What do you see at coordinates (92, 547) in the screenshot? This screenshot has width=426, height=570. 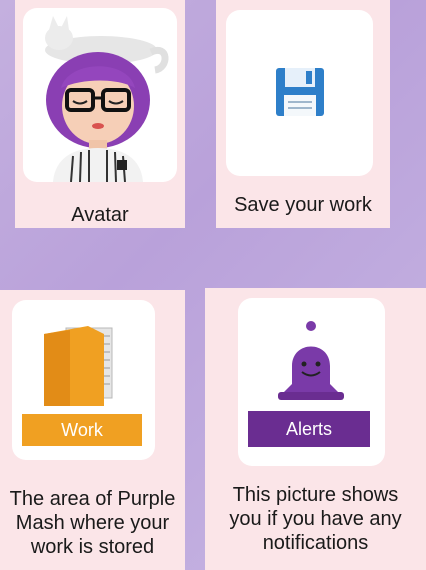 I see `work-caption-line-3: work is stored` at bounding box center [92, 547].